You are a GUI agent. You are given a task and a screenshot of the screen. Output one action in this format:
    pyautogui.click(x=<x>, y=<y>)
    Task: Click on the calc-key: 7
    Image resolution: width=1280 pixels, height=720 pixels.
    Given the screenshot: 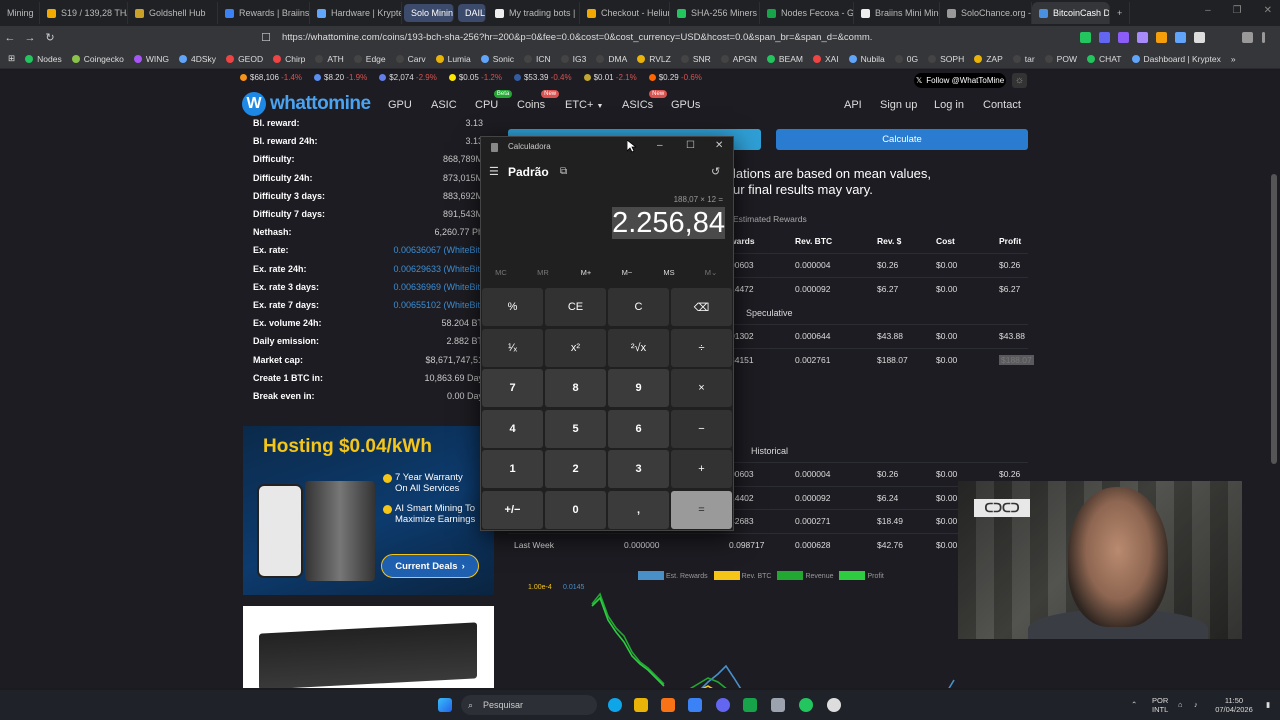 What is the action you would take?
    pyautogui.click(x=512, y=388)
    